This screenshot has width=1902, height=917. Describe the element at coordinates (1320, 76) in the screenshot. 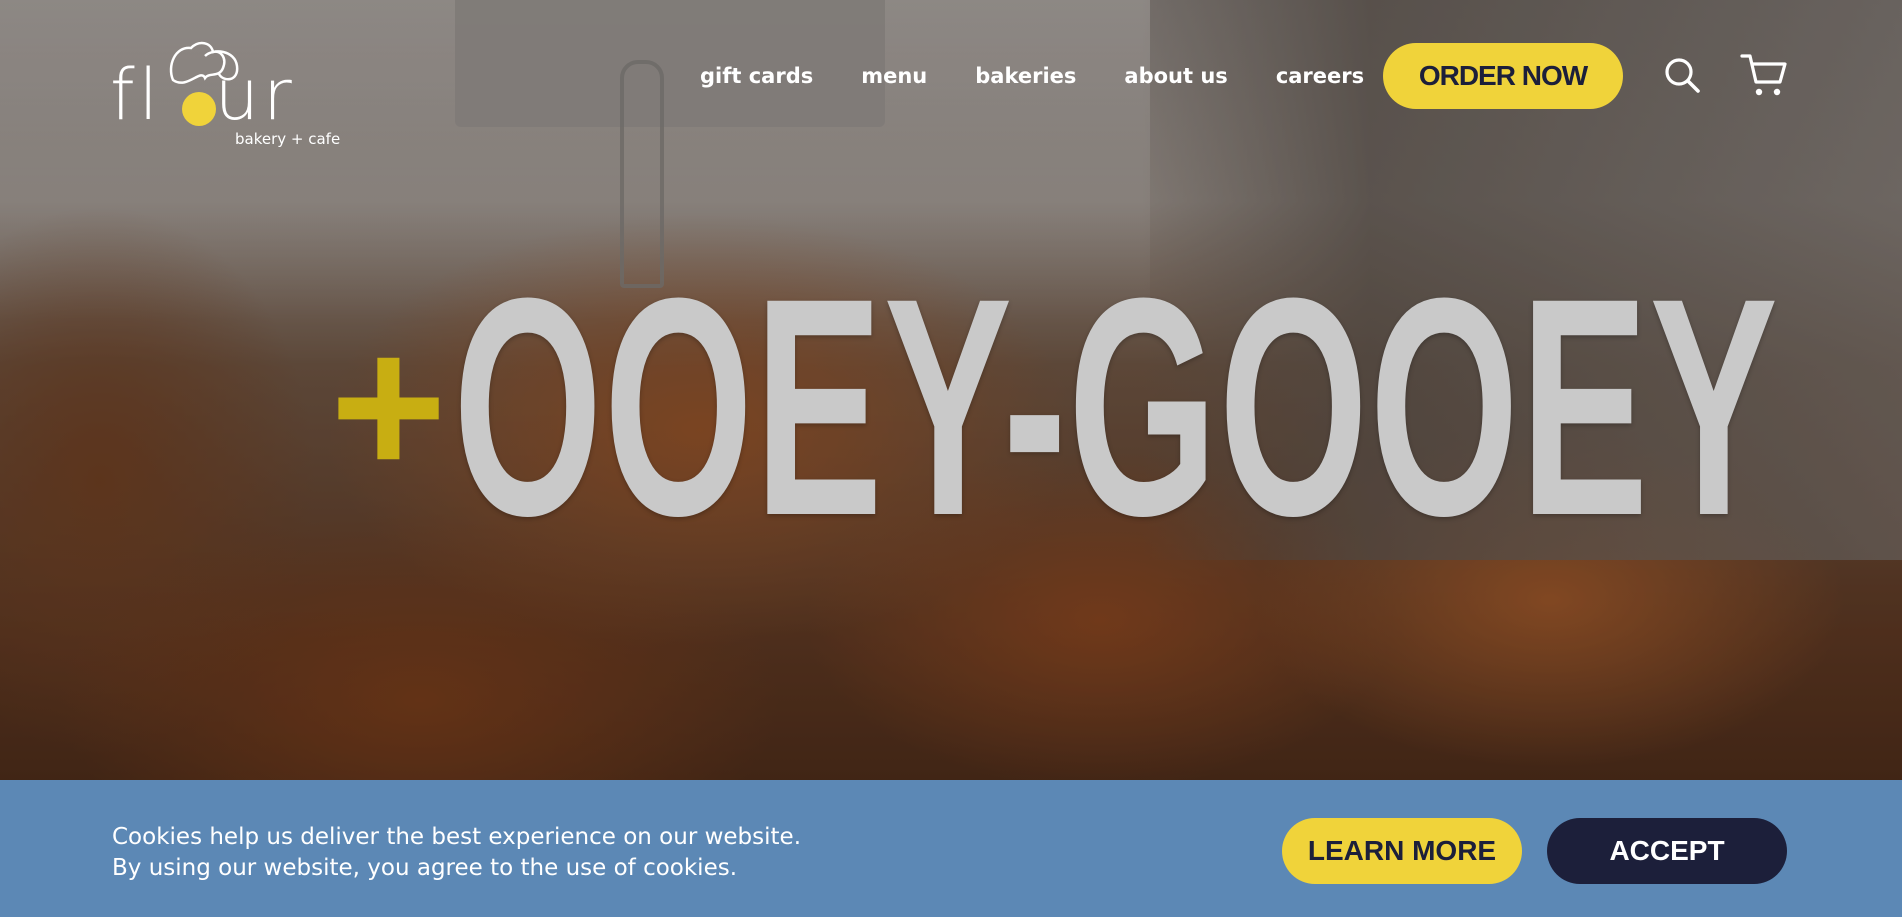

I see `nav-item-careers: careers` at that location.